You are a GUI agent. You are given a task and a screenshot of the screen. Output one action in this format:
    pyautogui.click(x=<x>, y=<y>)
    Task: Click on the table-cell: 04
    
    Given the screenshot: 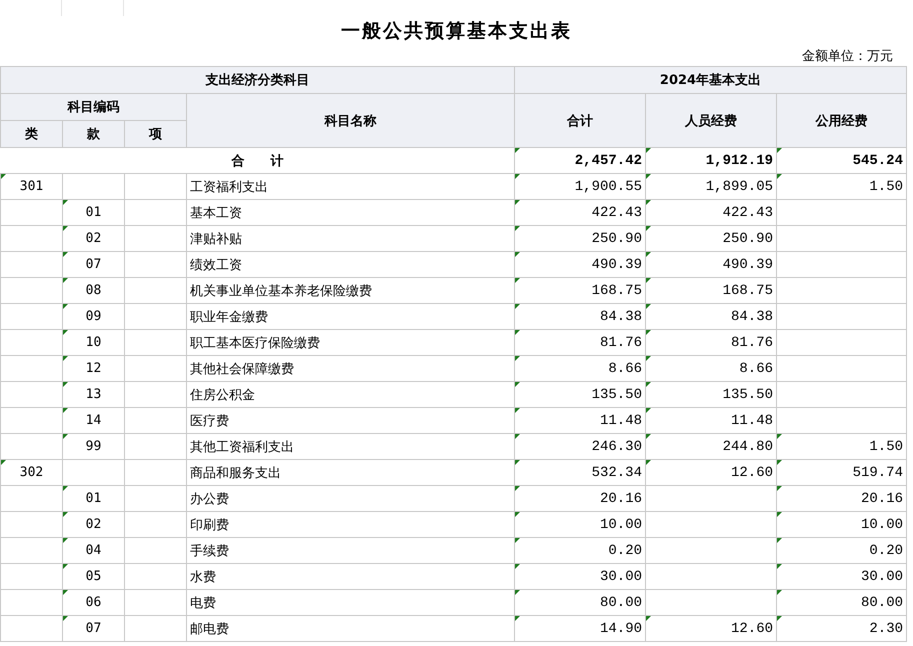 What is the action you would take?
    pyautogui.click(x=93, y=551)
    